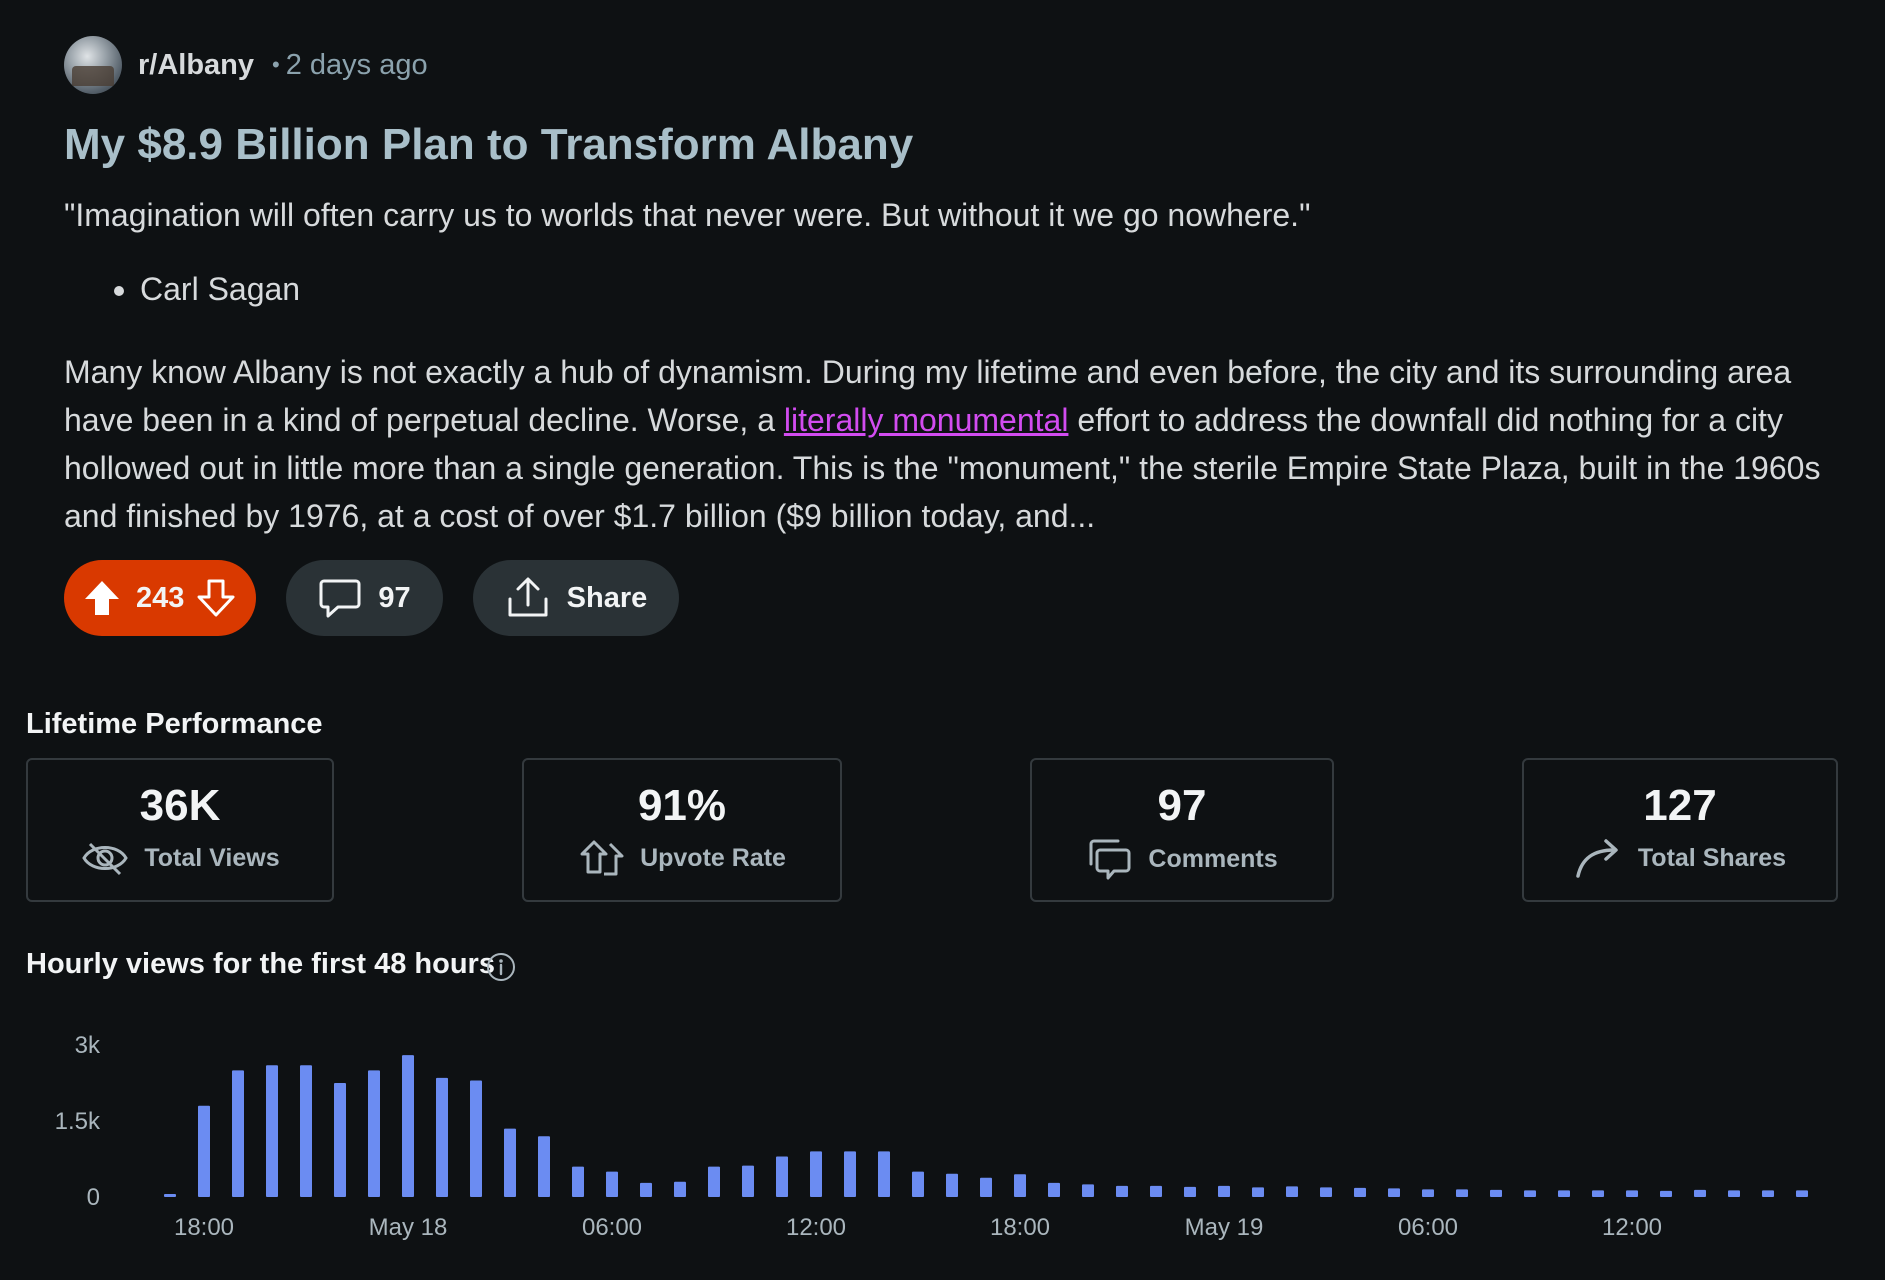  Describe the element at coordinates (501, 967) in the screenshot. I see `info-icon` at that location.